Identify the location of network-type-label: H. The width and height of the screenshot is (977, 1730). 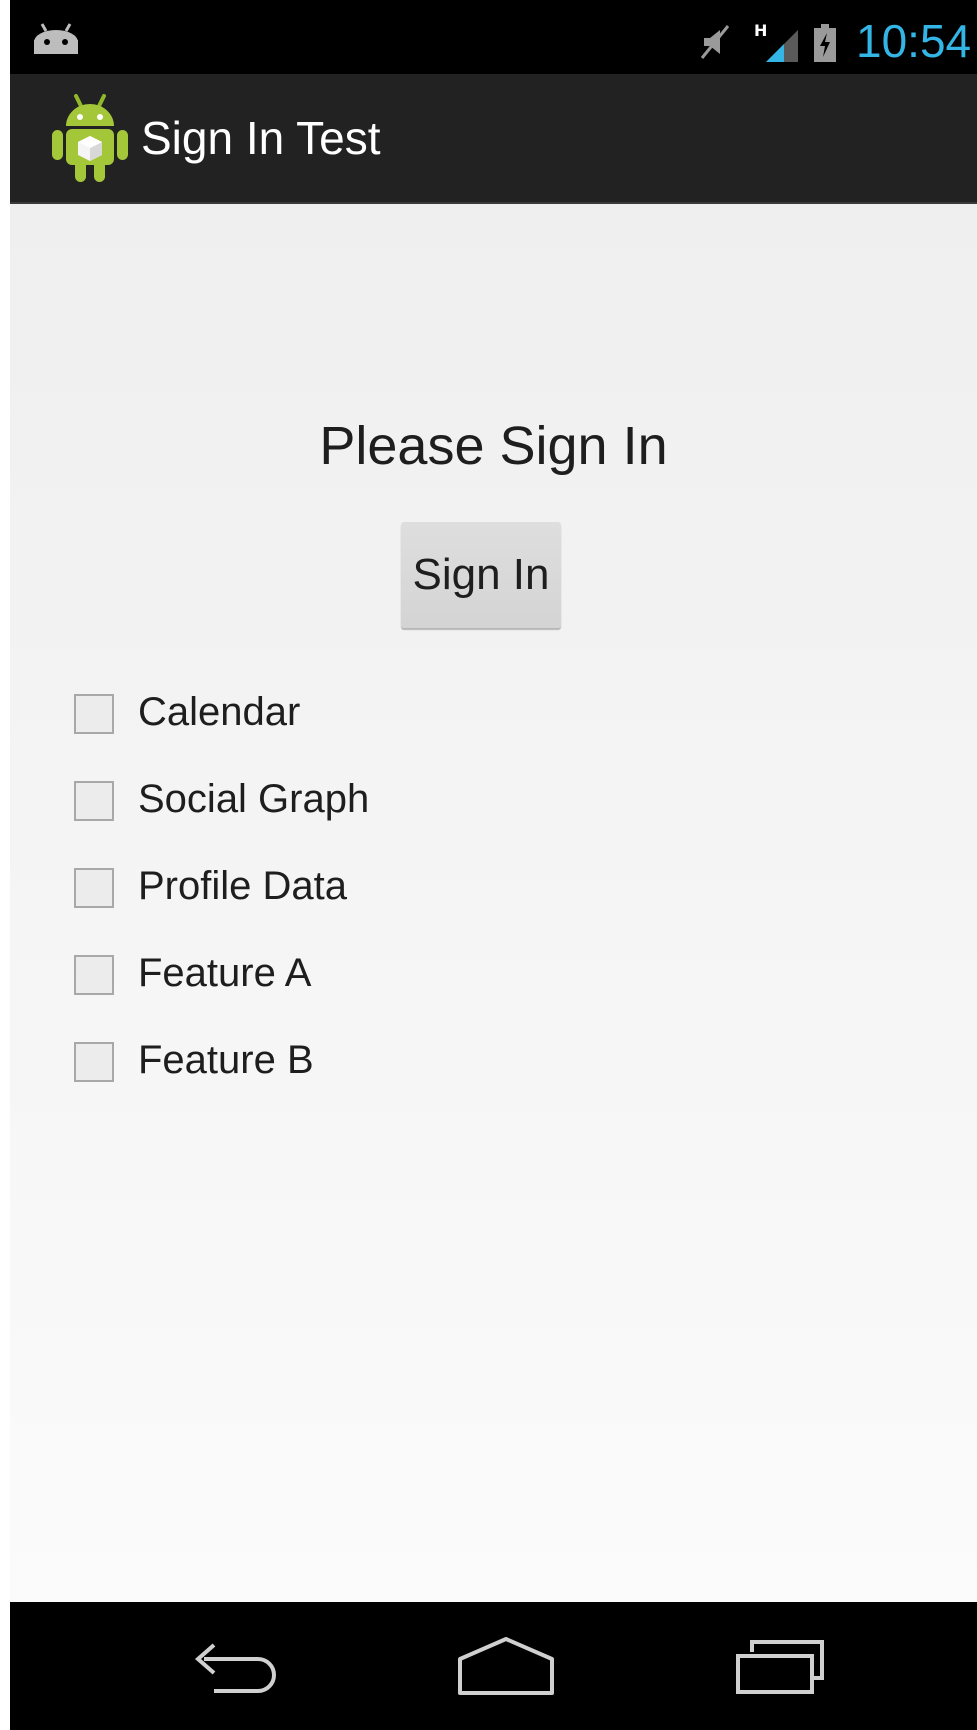
(760, 31).